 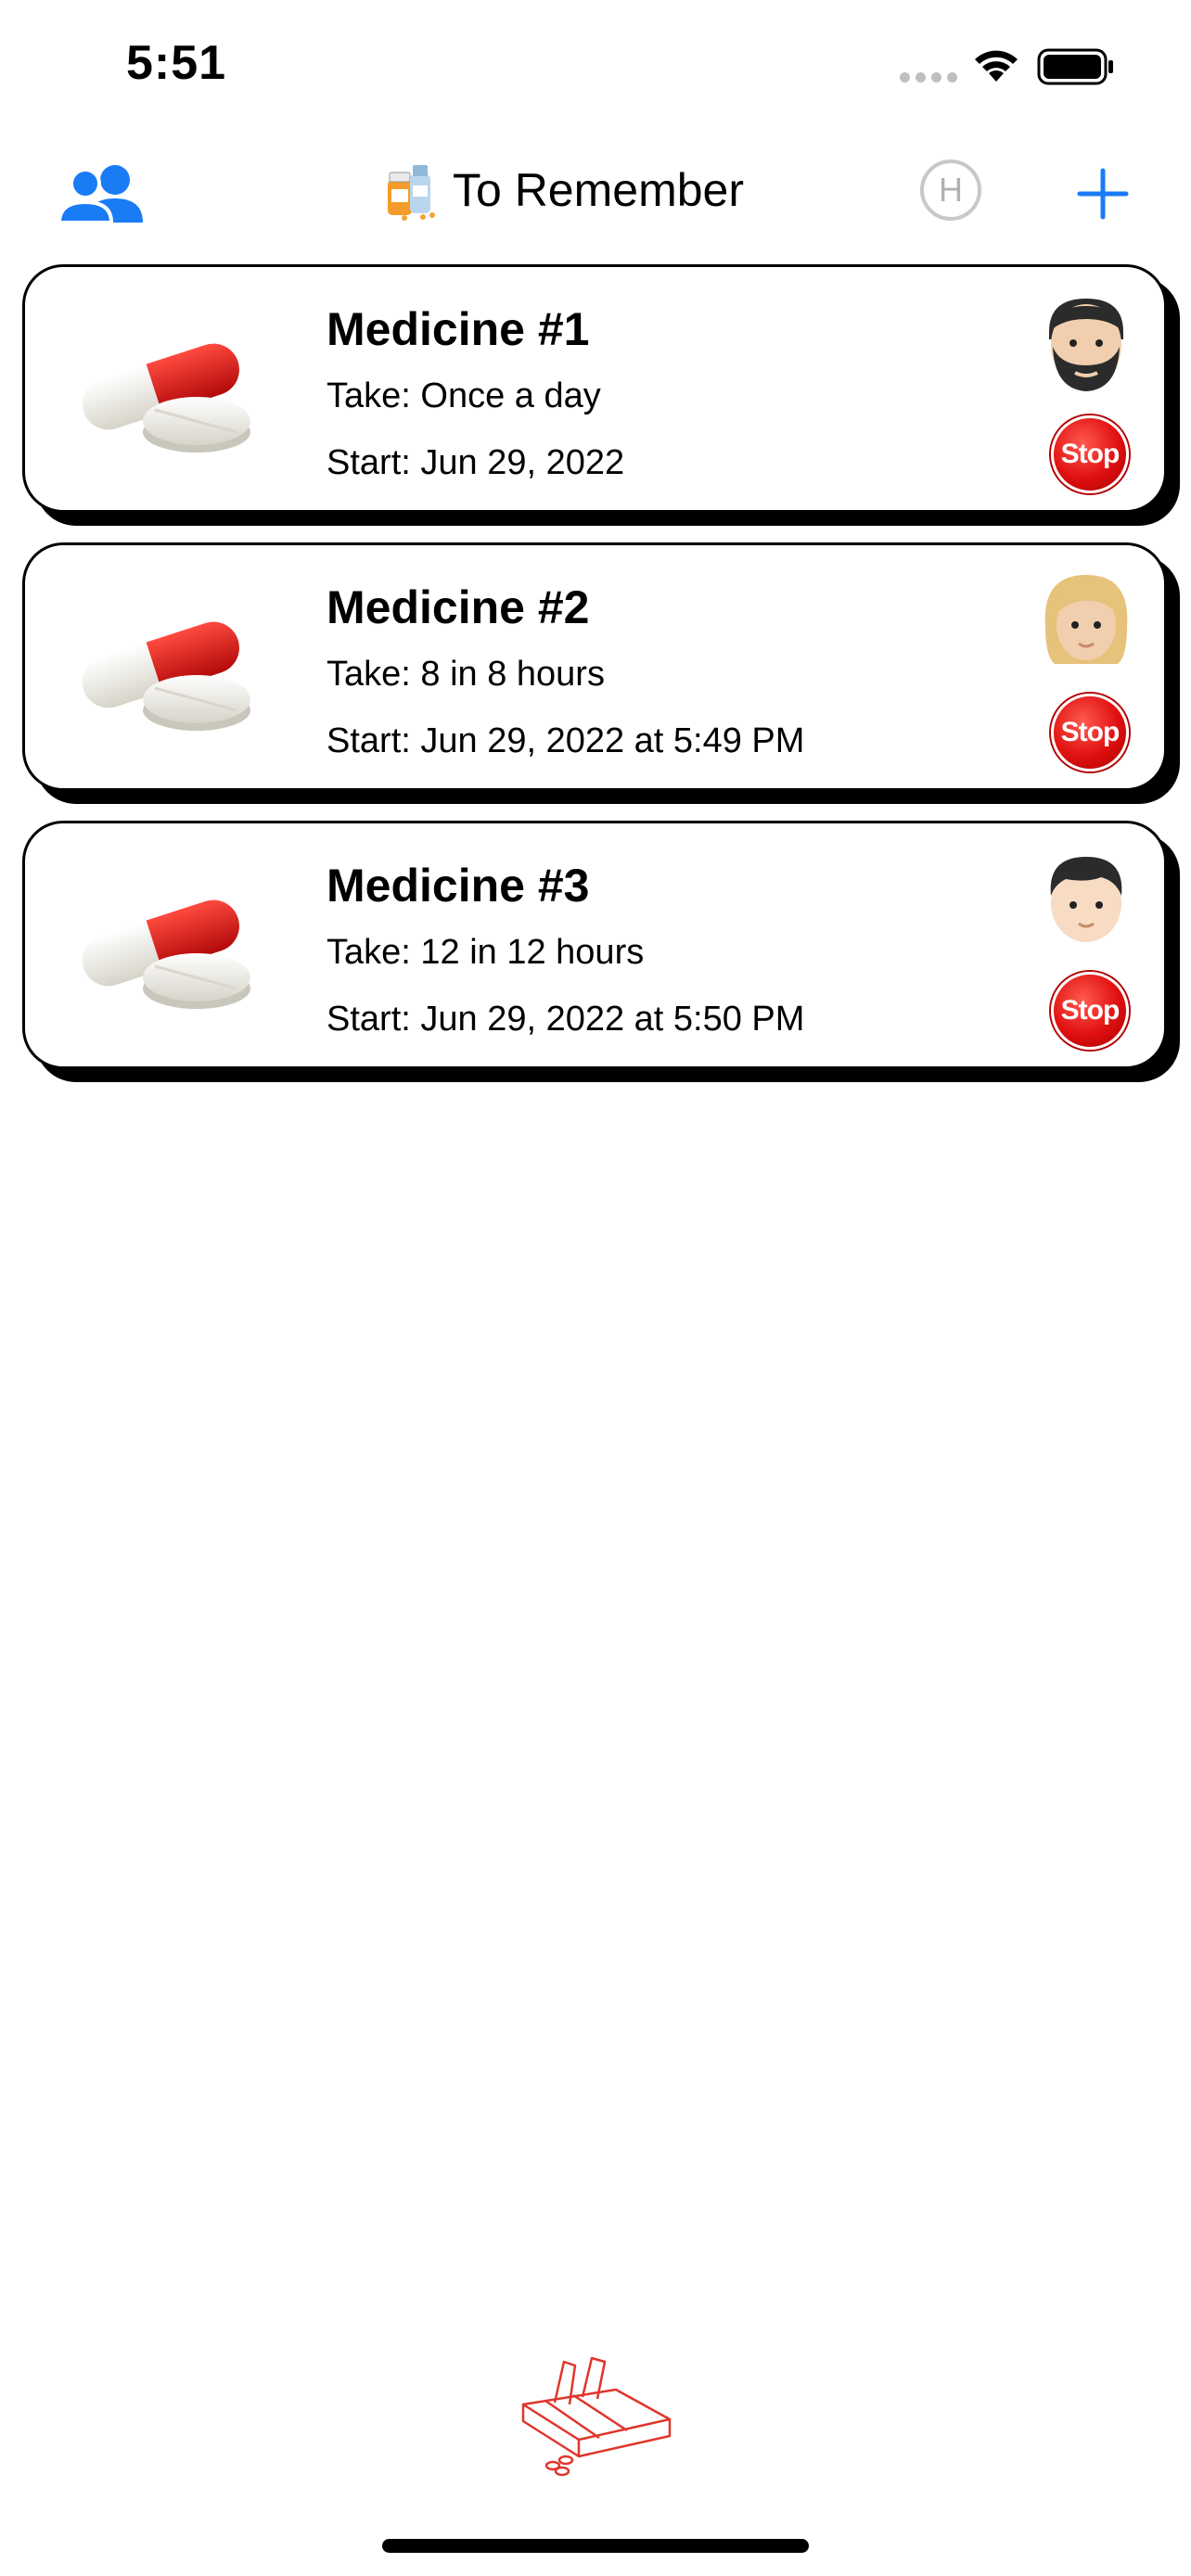 What do you see at coordinates (1086, 900) in the screenshot?
I see `boy-avatar-icon` at bounding box center [1086, 900].